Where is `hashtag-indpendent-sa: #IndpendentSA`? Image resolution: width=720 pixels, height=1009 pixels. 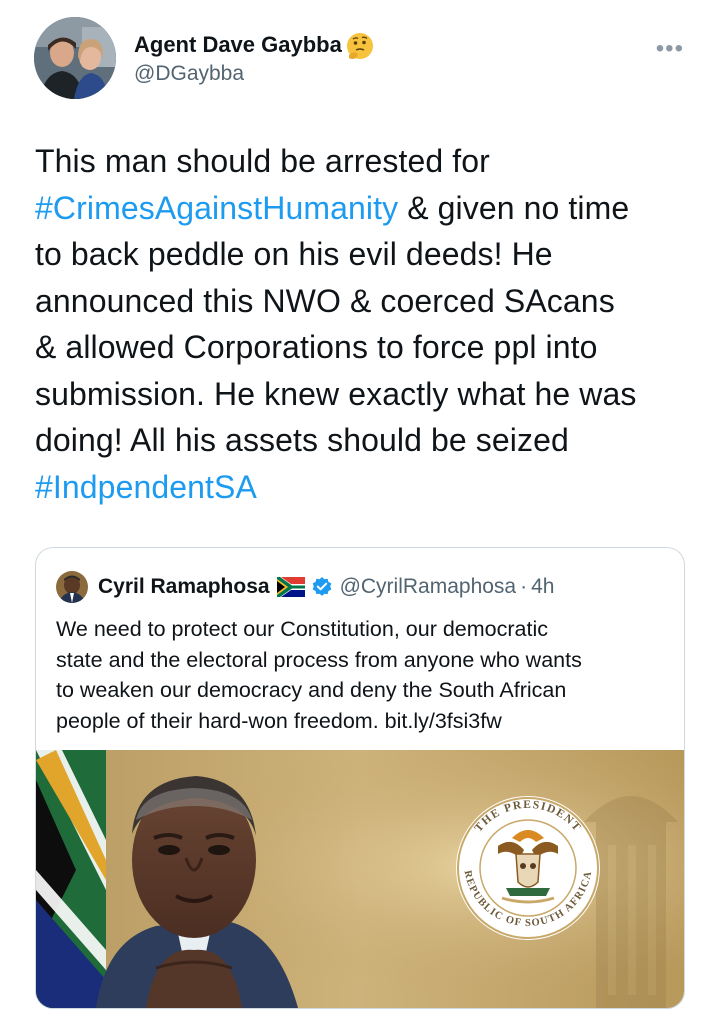 hashtag-indpendent-sa: #IndpendentSA is located at coordinates (146, 487).